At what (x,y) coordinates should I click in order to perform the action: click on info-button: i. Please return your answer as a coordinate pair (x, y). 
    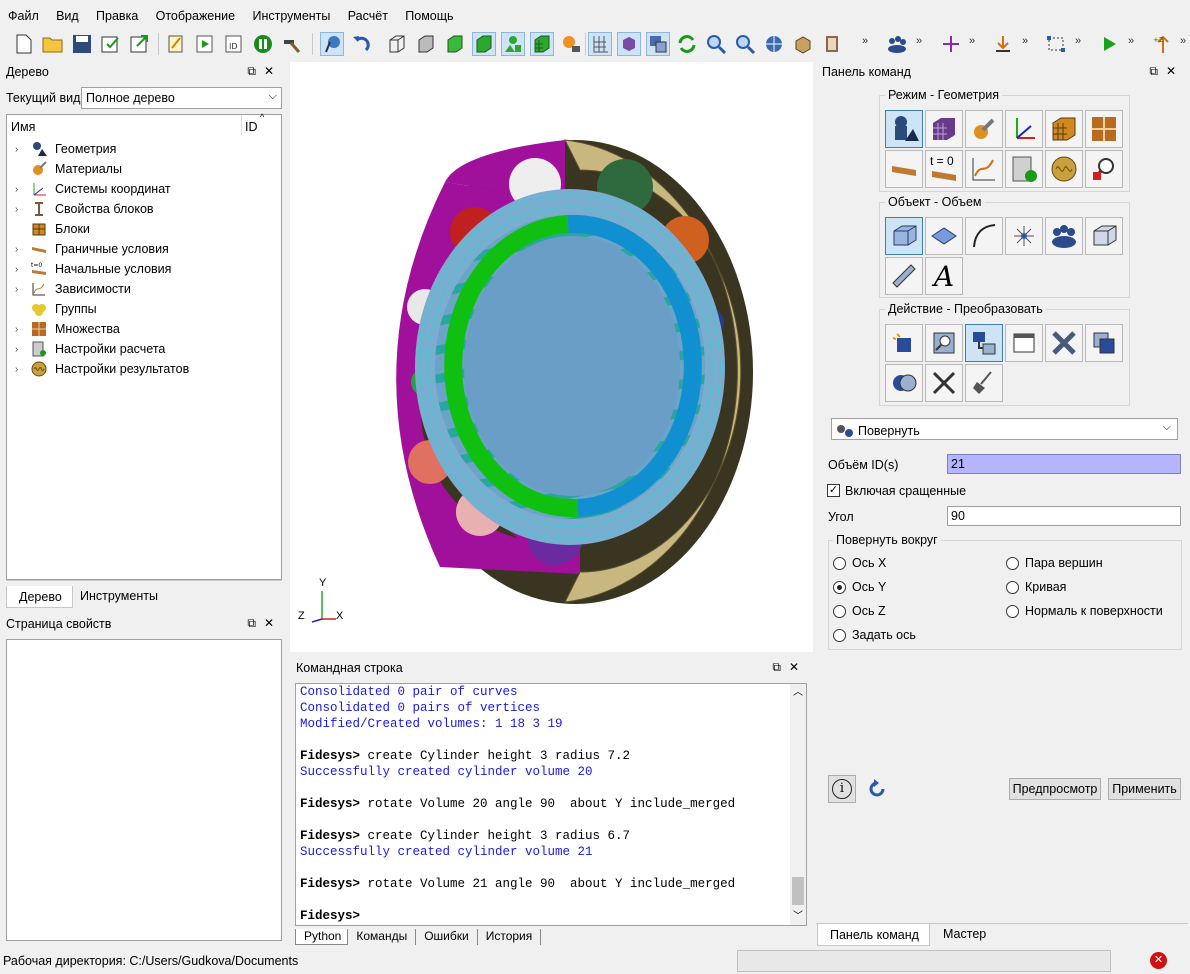
    Looking at the image, I should click on (842, 789).